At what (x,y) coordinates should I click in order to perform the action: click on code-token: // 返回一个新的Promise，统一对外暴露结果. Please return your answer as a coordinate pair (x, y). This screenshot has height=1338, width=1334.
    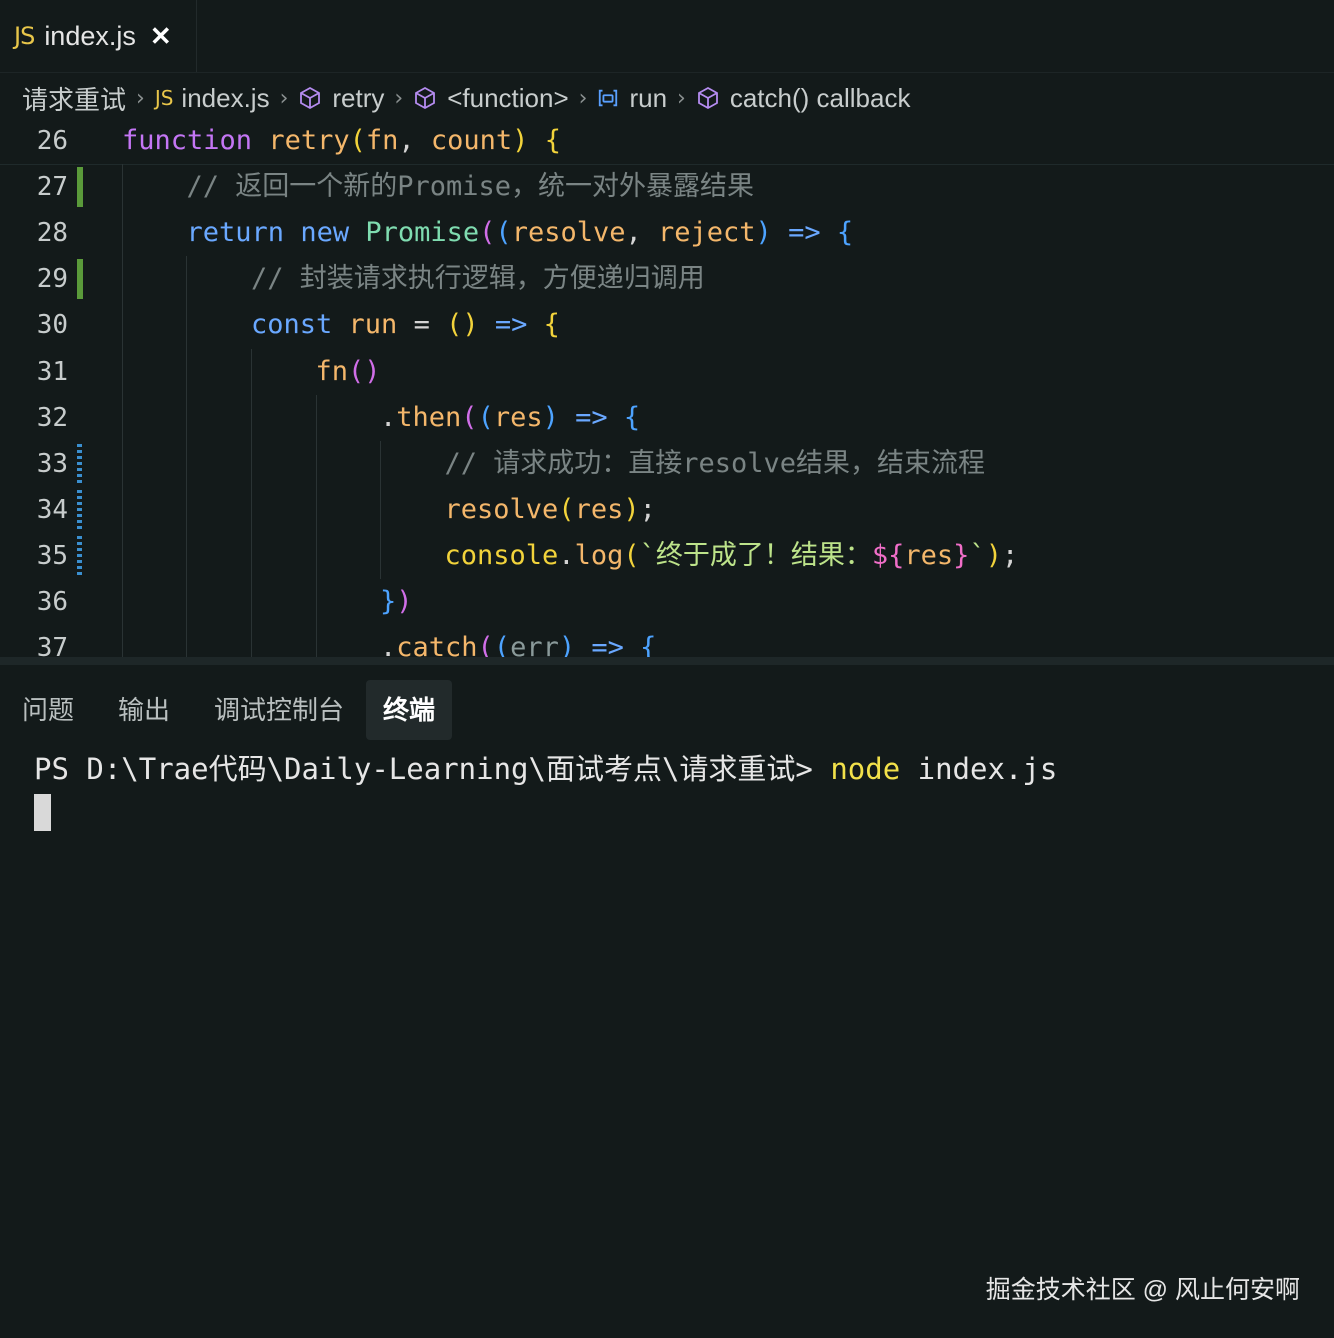
    Looking at the image, I should click on (470, 187).